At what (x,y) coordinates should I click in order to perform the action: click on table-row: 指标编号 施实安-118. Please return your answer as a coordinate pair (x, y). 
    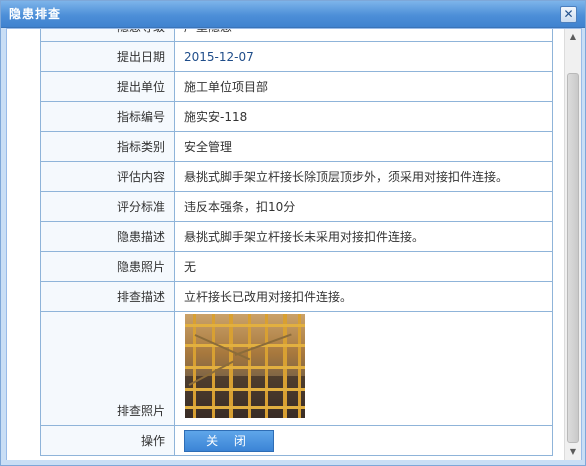
    Looking at the image, I should click on (296, 116).